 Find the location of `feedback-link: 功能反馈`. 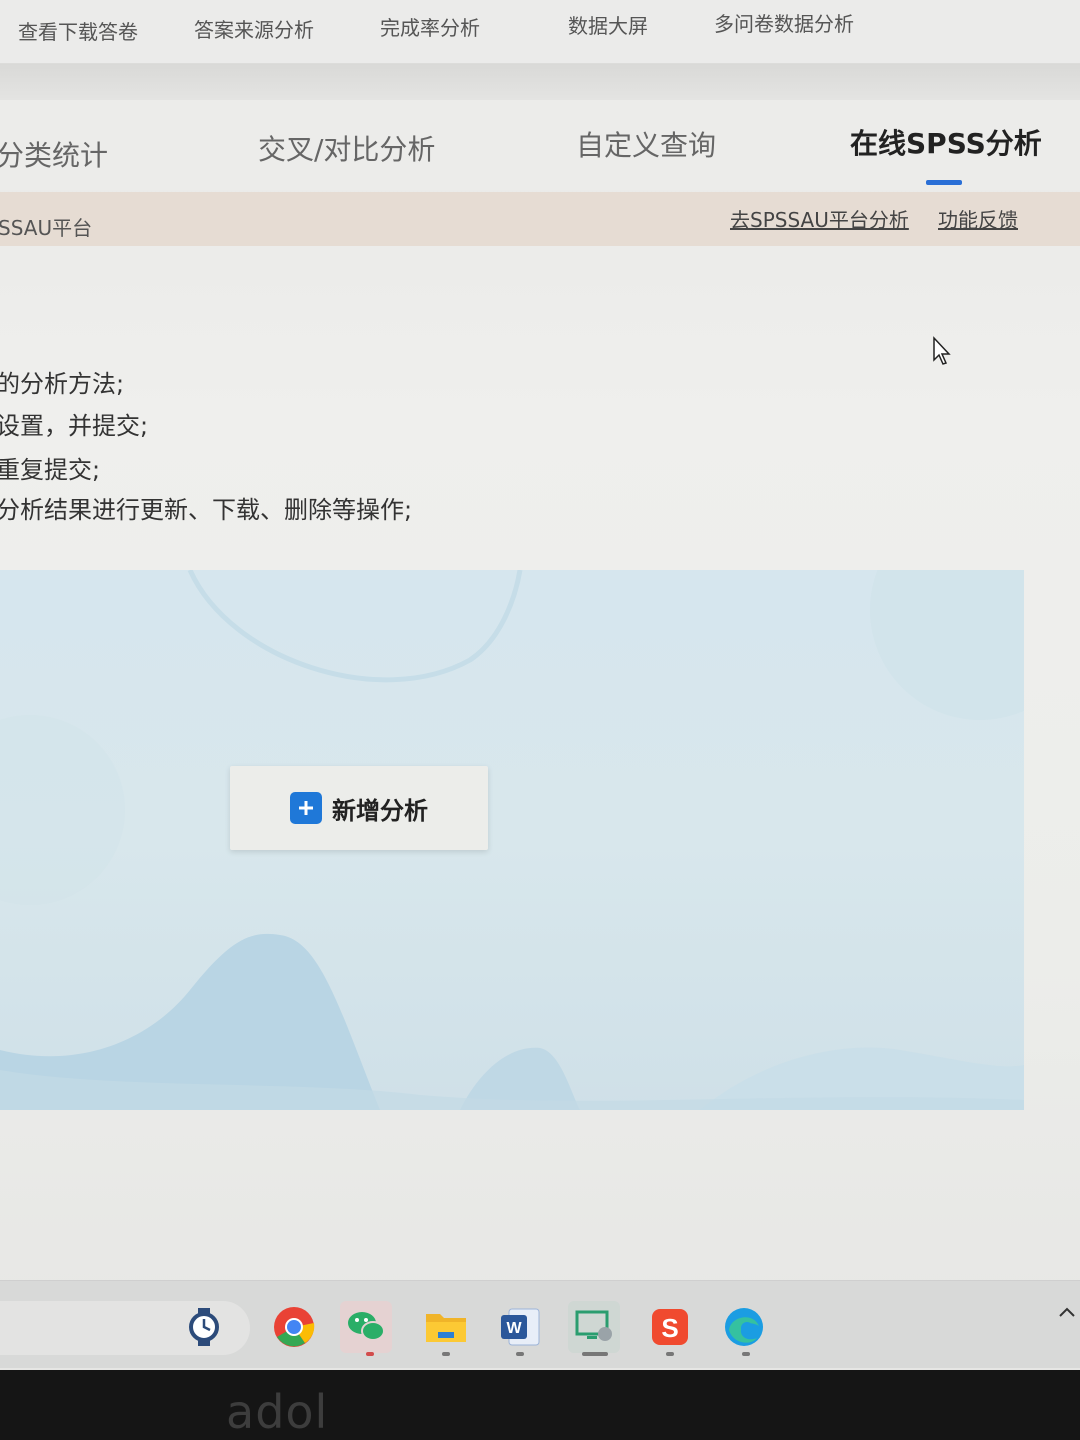

feedback-link: 功能反馈 is located at coordinates (978, 218).